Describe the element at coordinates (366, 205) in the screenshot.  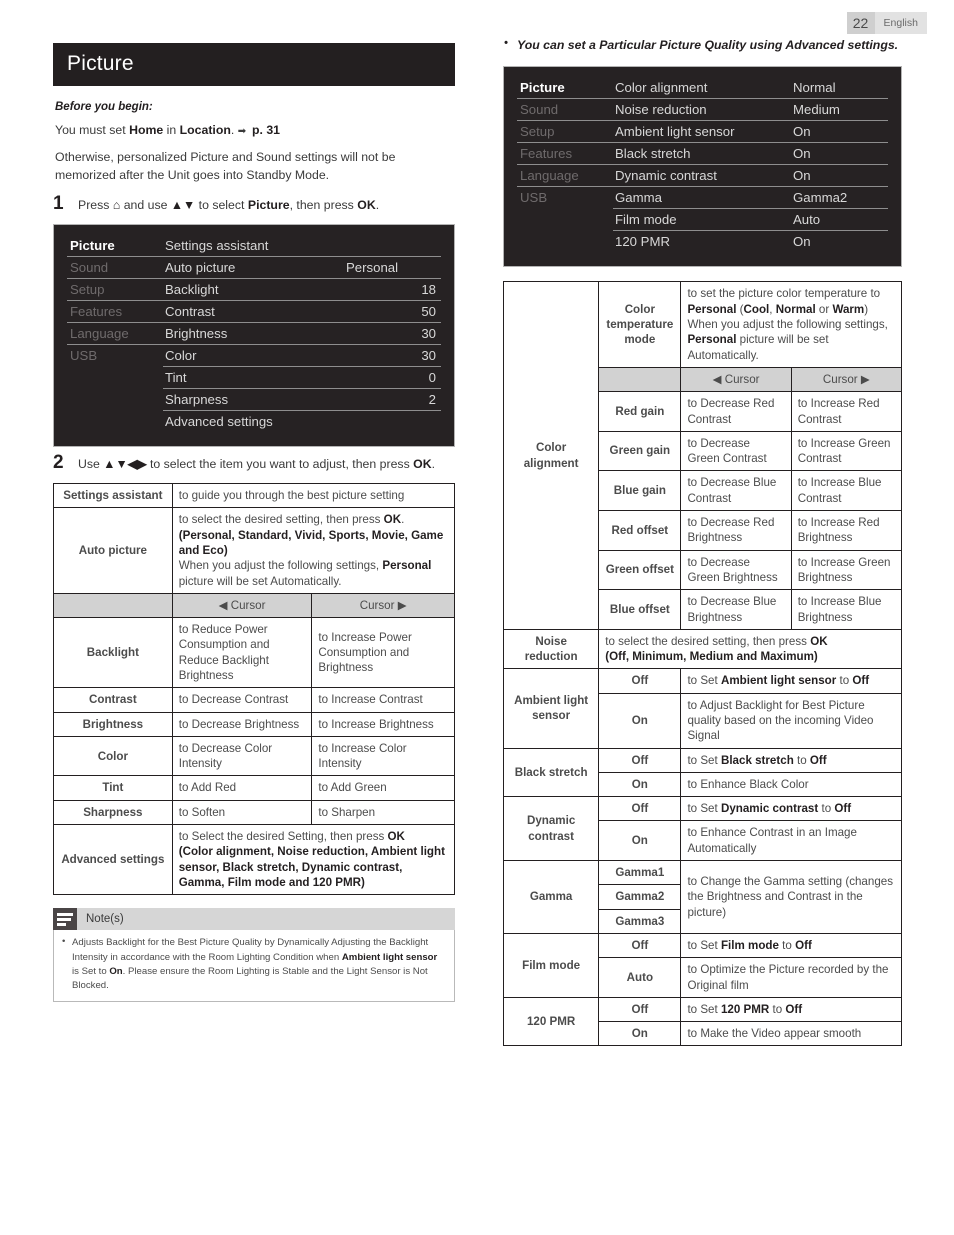
I see `s1-ok: OK` at that location.